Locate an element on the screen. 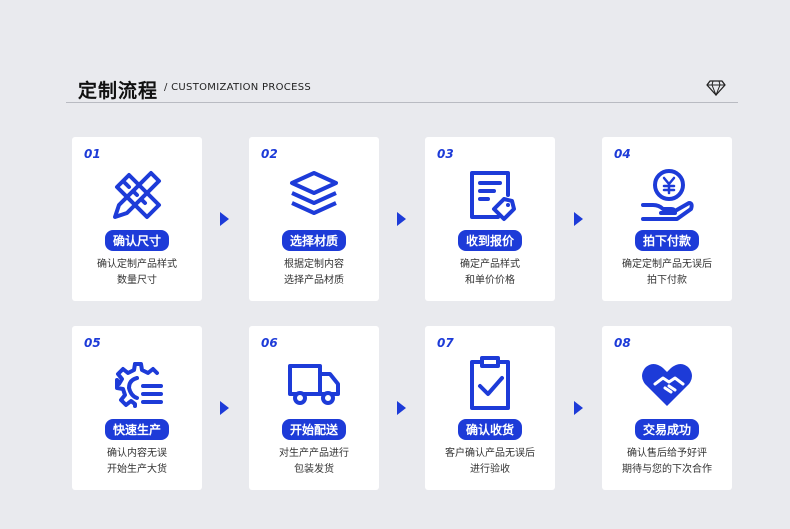 The image size is (790, 529). step-card-2: 02 选择材质 根据定制内容 选择产品材质 is located at coordinates (314, 219).